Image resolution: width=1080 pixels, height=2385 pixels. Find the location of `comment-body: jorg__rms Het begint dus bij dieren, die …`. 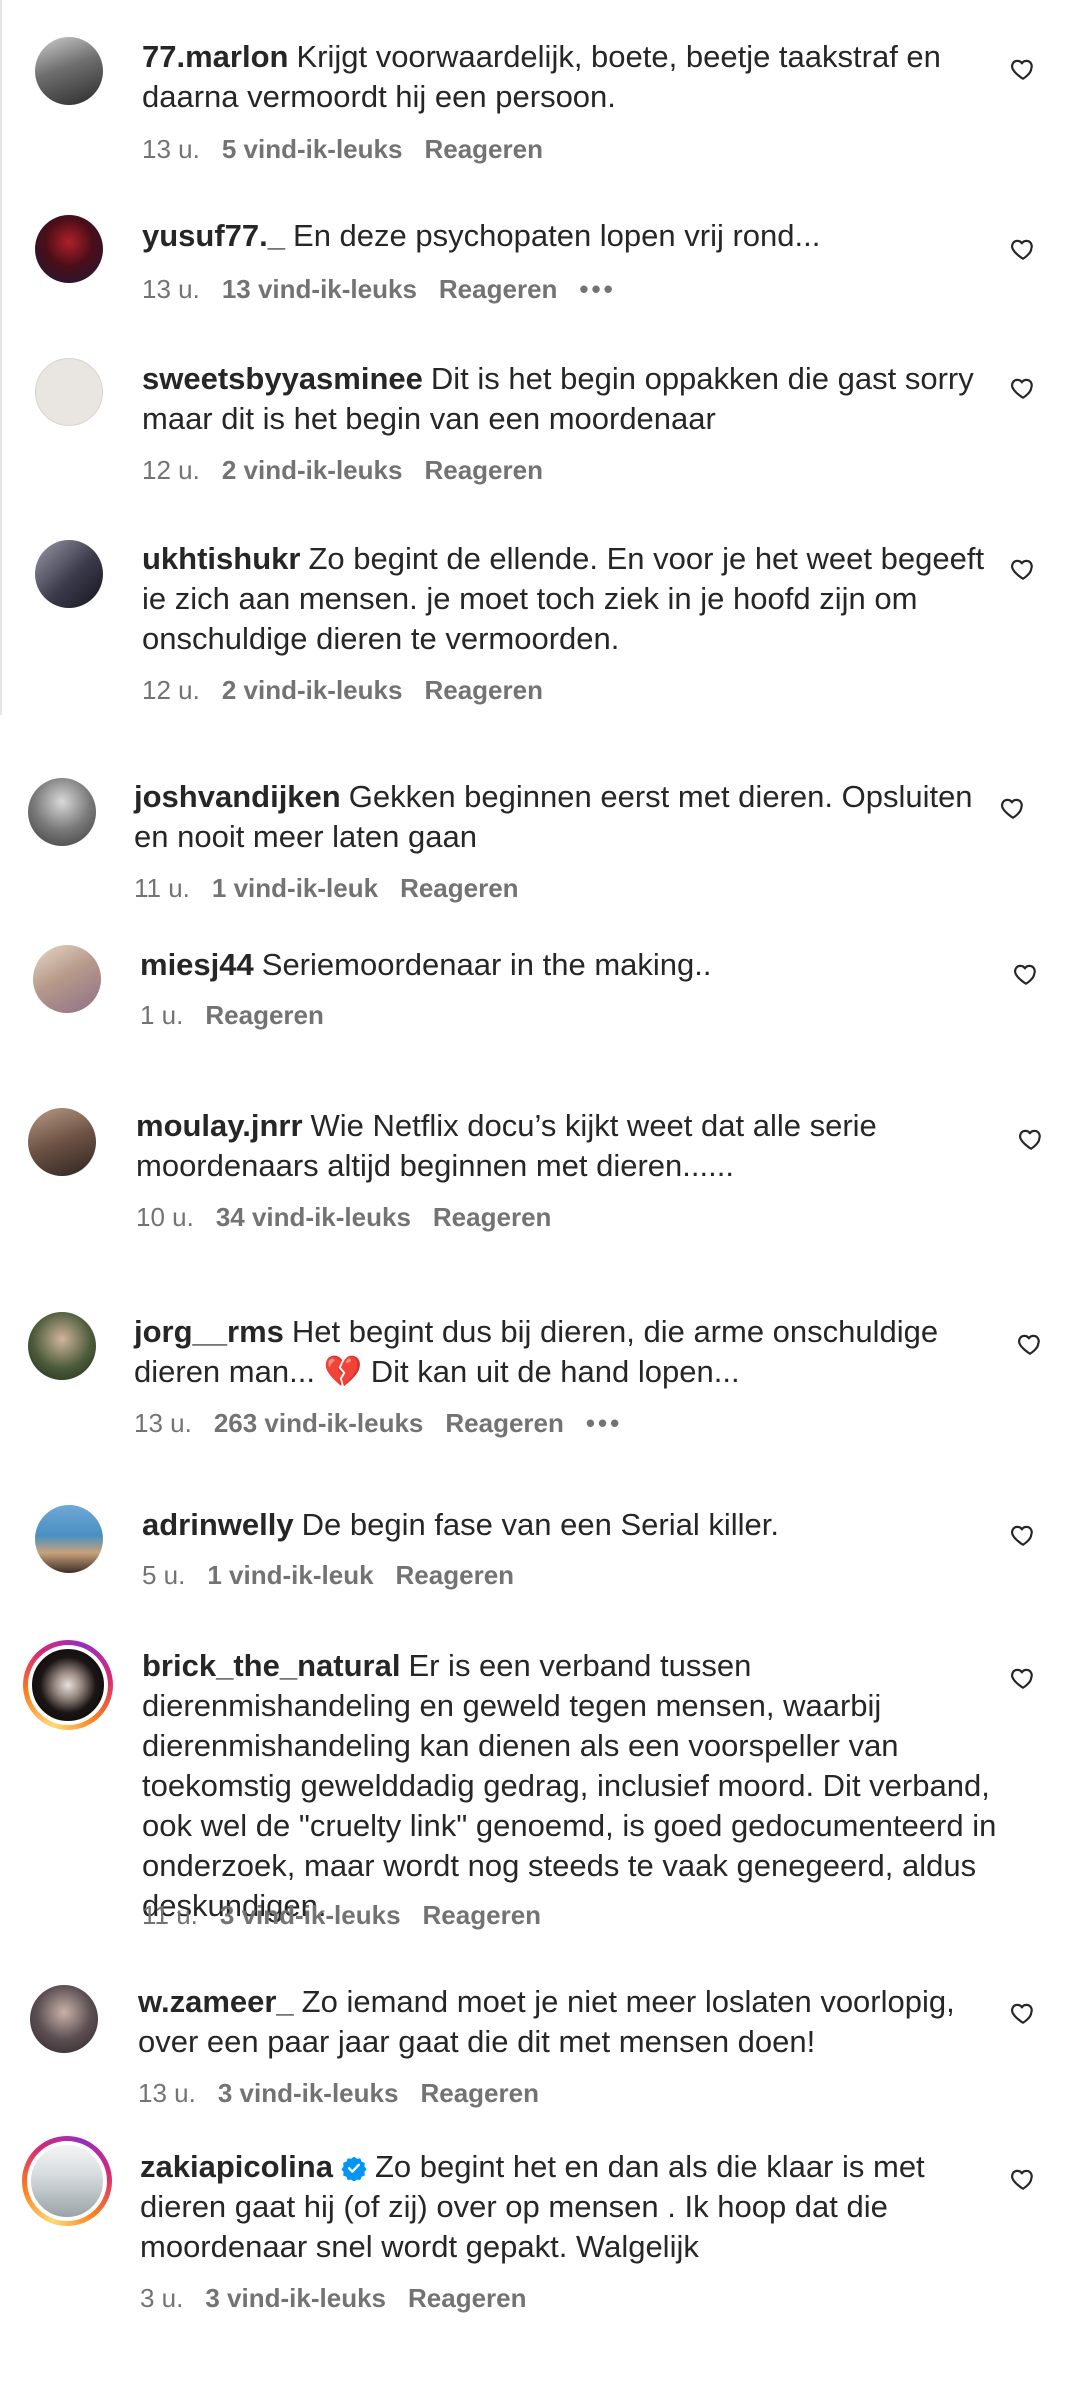

comment-body: jorg__rms Het begint dus bij dieren, die … is located at coordinates (564, 1352).